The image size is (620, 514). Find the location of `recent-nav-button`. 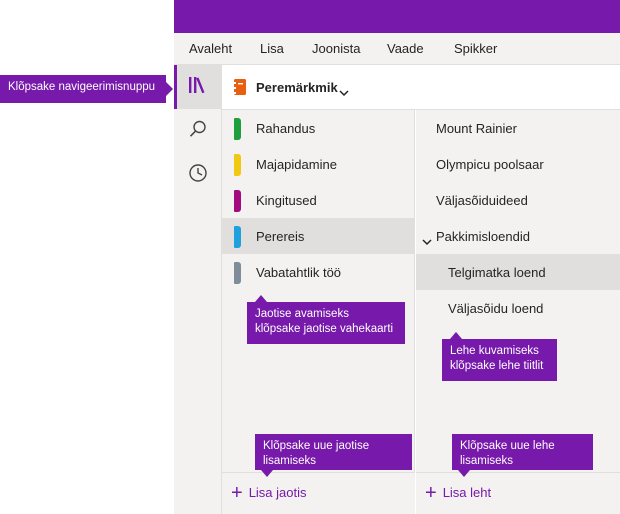

recent-nav-button is located at coordinates (197, 175).